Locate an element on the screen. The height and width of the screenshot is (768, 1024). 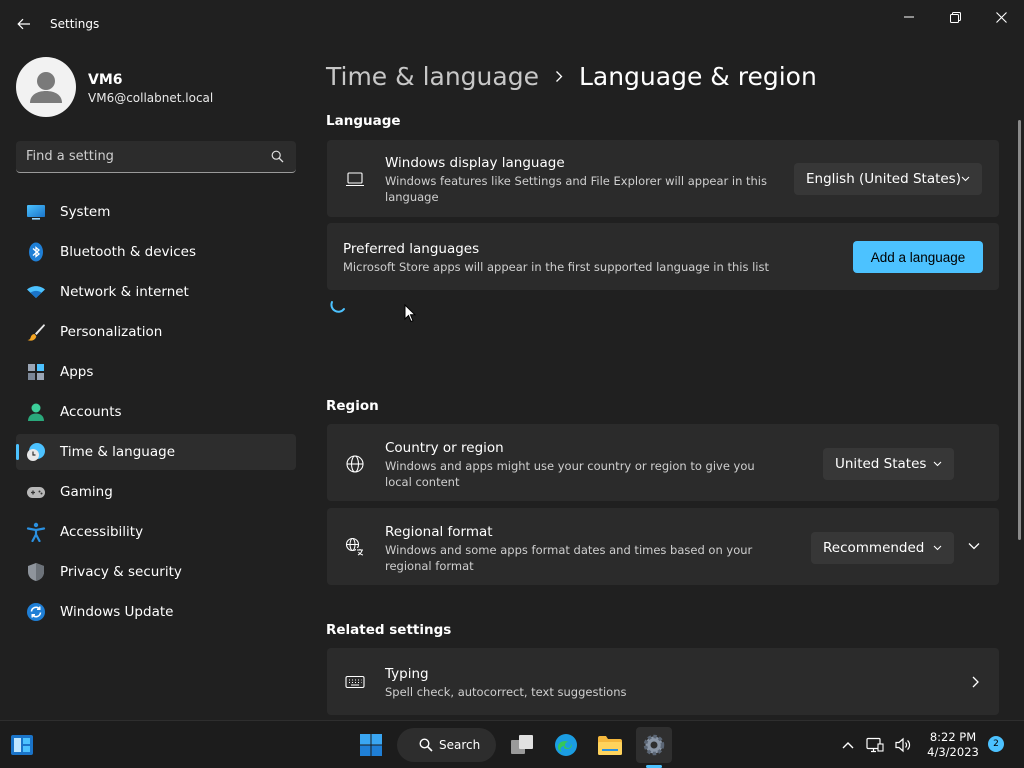
taskbar-search: Search is located at coordinates (446, 745).